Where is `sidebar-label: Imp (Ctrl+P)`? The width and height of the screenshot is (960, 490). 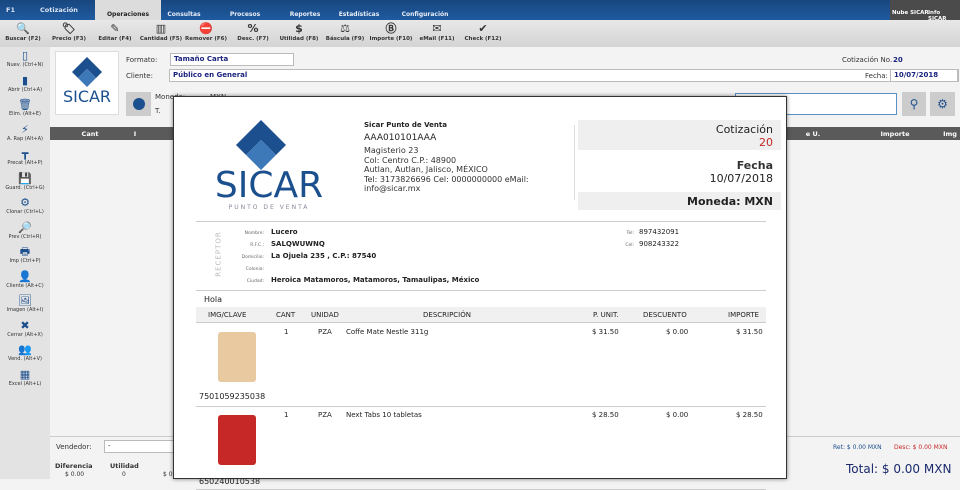 sidebar-label: Imp (Ctrl+P) is located at coordinates (25, 261).